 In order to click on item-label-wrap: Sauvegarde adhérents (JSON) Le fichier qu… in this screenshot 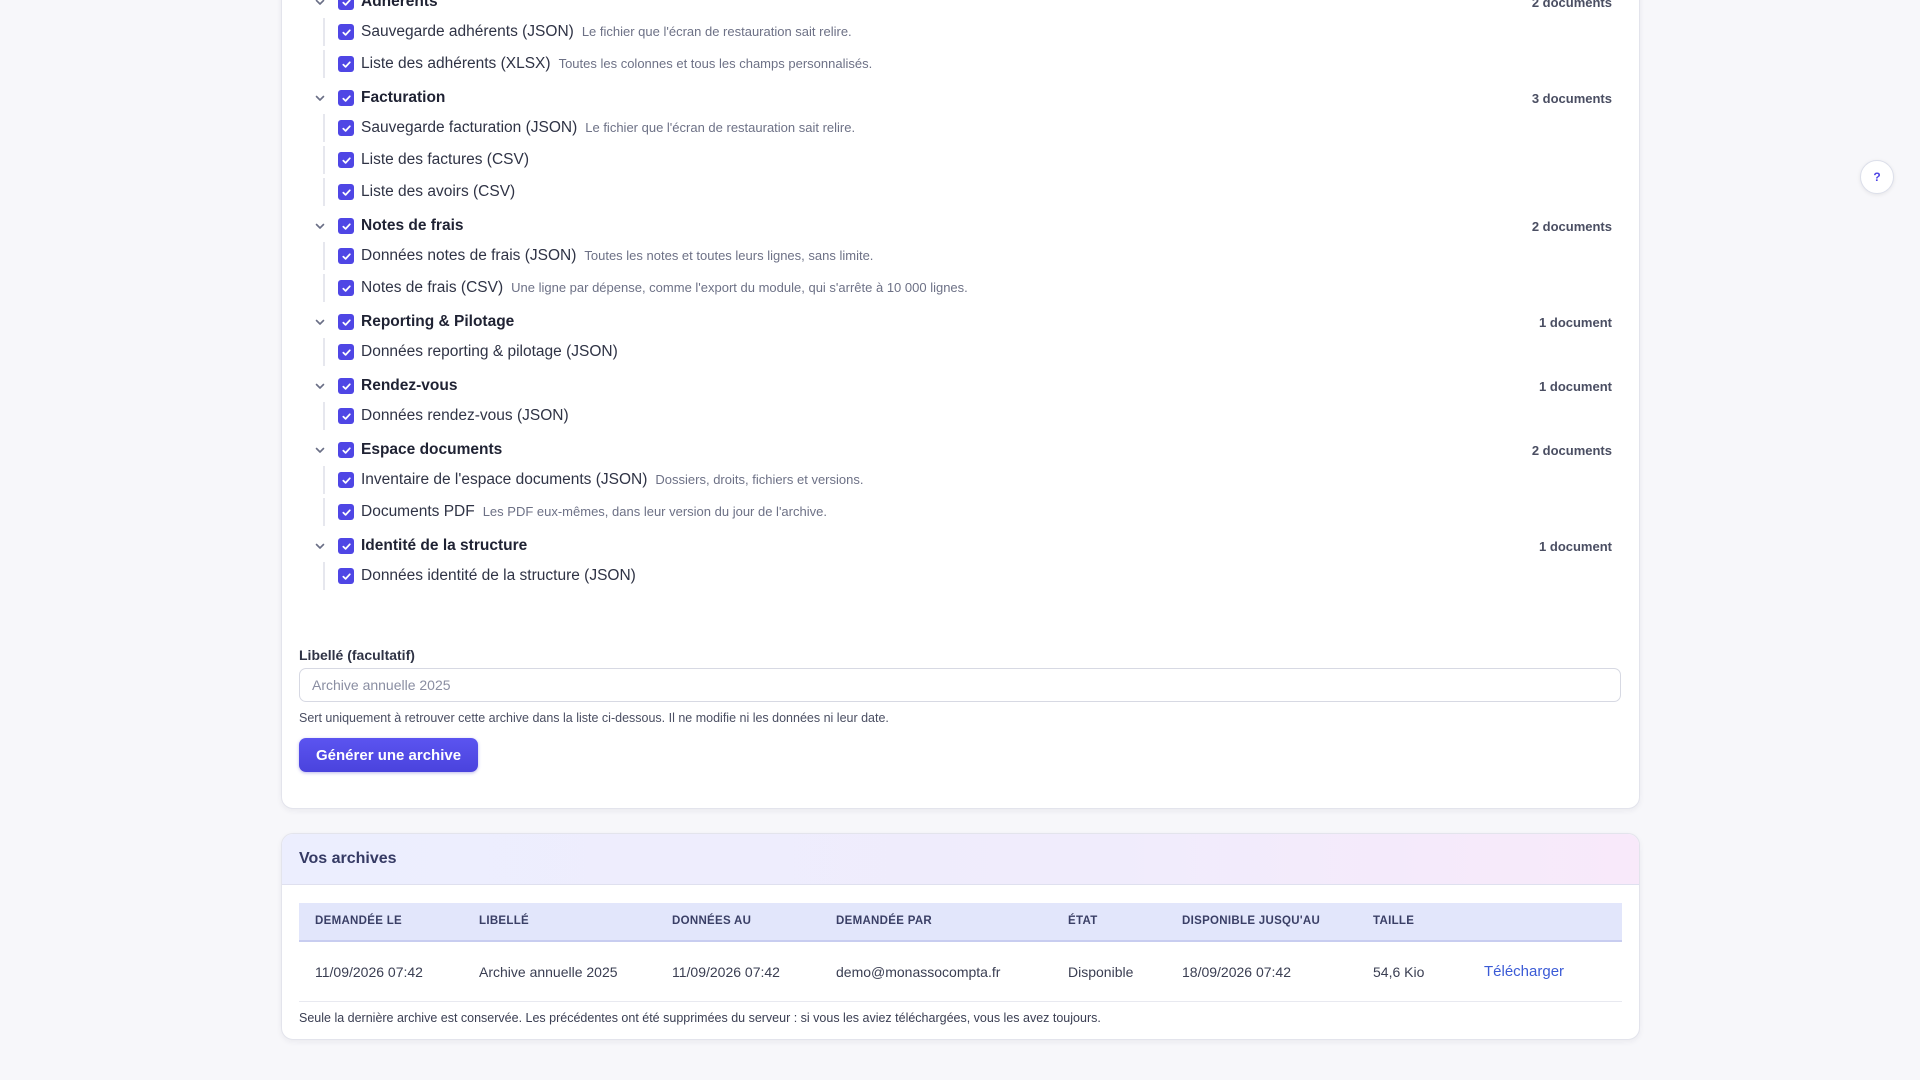, I will do `click(606, 32)`.